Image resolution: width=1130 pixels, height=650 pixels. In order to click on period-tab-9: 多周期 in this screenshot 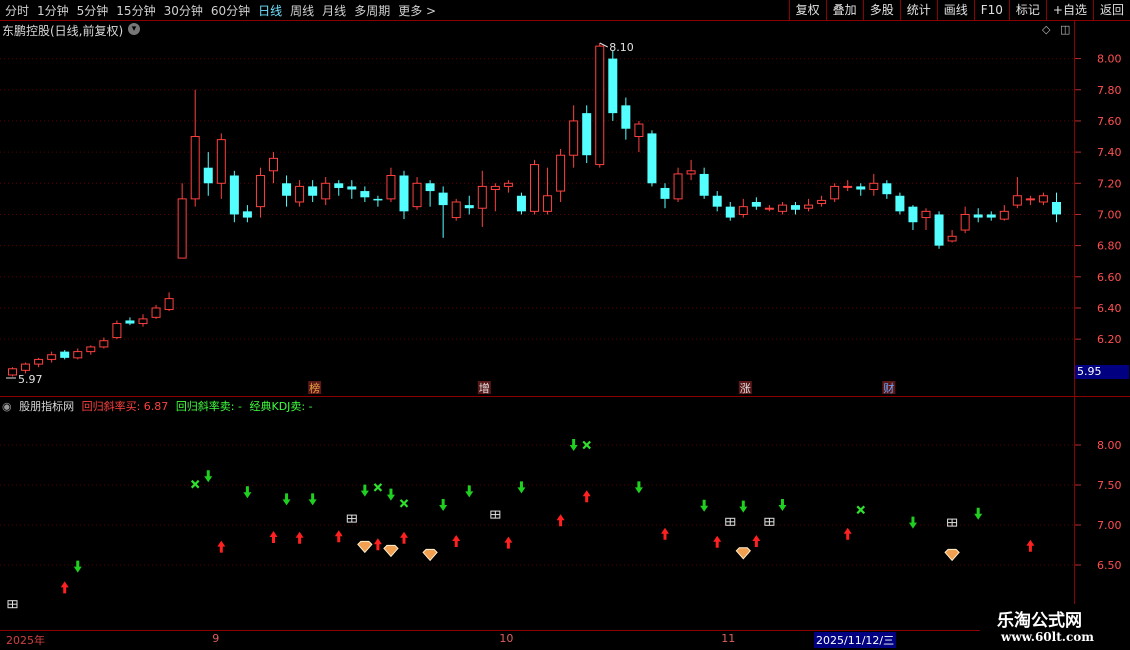, I will do `click(372, 10)`.